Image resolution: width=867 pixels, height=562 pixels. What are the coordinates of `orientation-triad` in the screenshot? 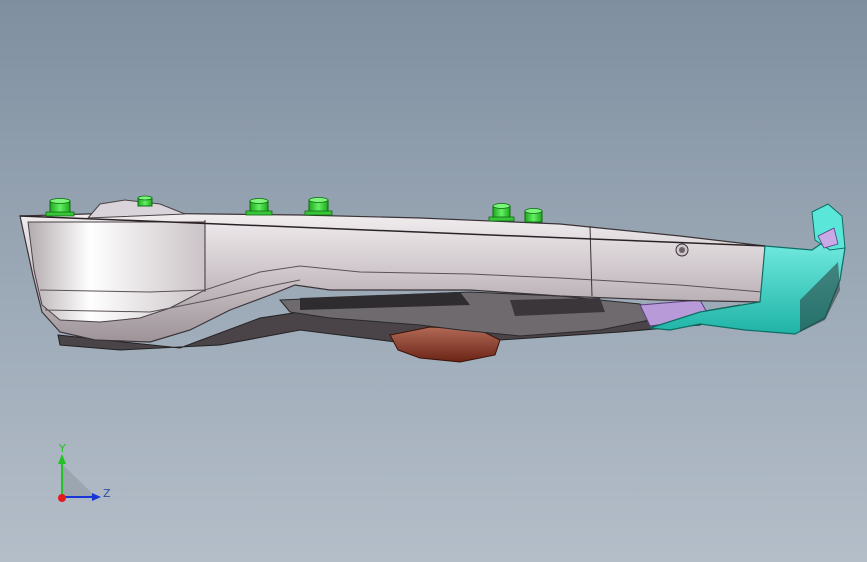 It's located at (79, 478).